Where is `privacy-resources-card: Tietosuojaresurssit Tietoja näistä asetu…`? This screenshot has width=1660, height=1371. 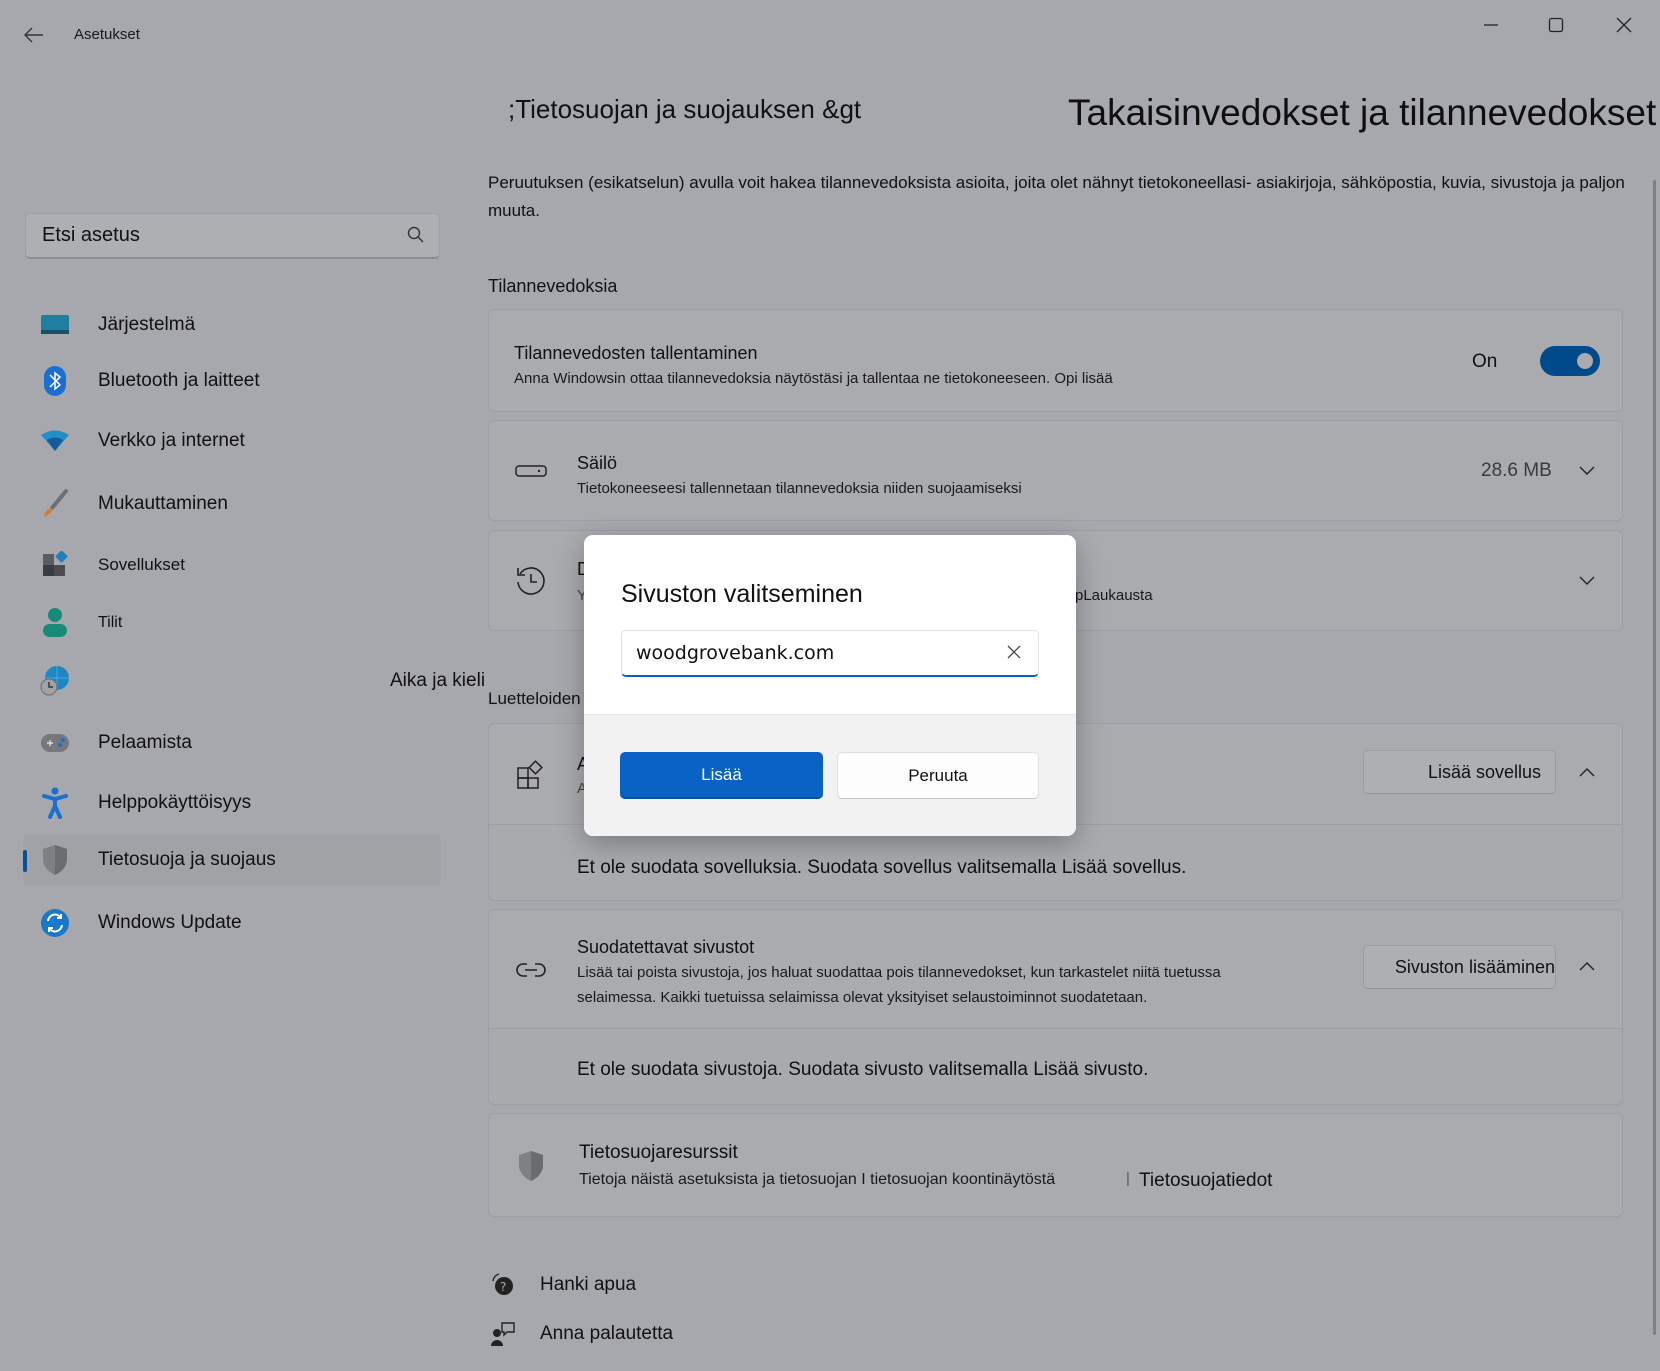 privacy-resources-card: Tietosuojaresurssit Tietoja näistä asetu… is located at coordinates (1055, 1165).